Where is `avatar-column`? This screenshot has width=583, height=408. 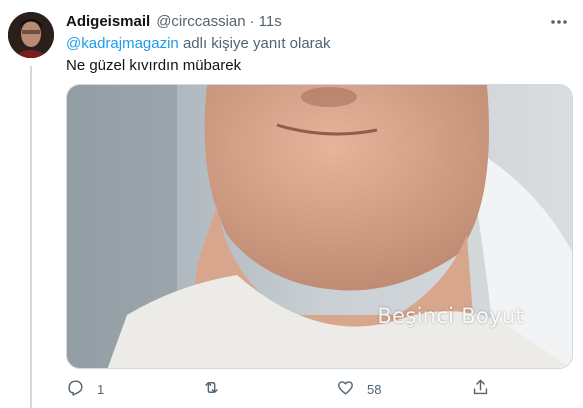 avatar-column is located at coordinates (31, 35).